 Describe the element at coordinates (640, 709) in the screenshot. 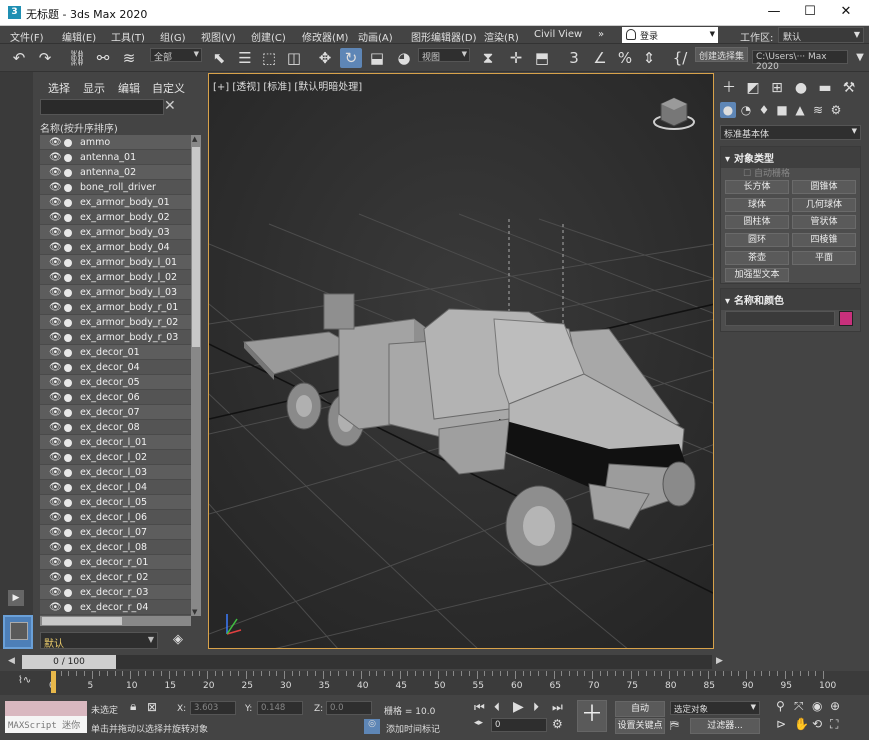

I see `auto-key-button: 自动` at that location.